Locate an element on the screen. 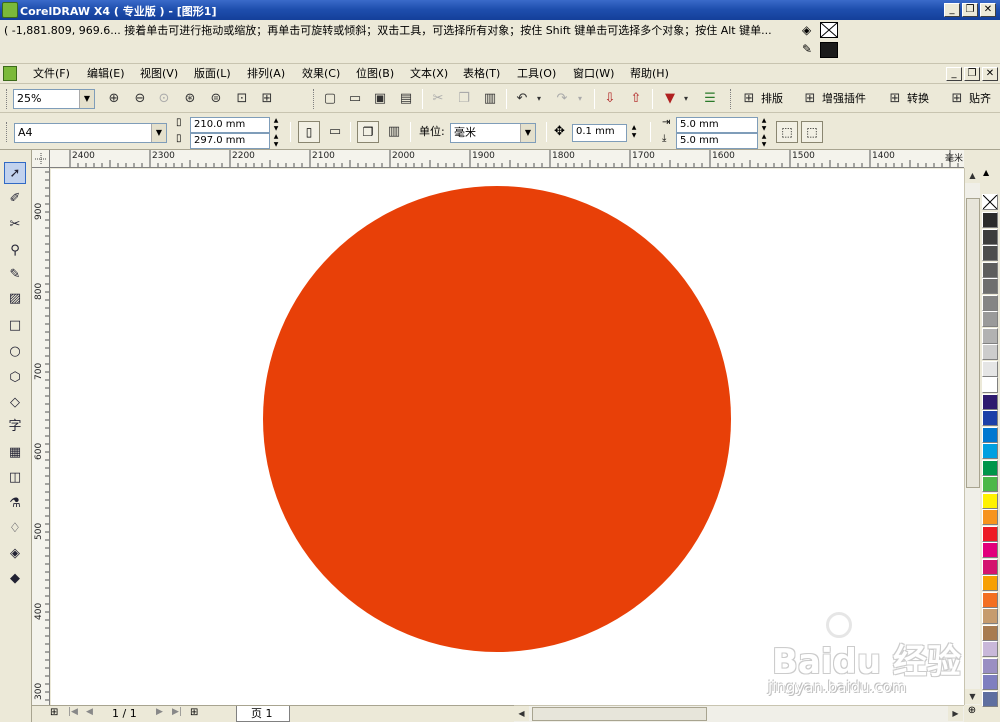  ellipse-tool-icon: ○ is located at coordinates (15, 352).